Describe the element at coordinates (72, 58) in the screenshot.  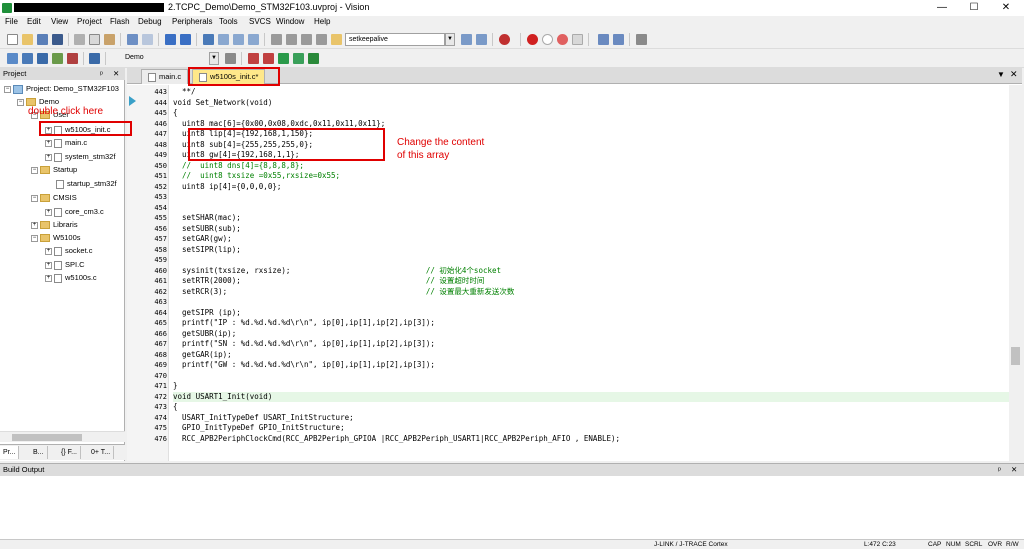
I see `stop-build-icon` at that location.